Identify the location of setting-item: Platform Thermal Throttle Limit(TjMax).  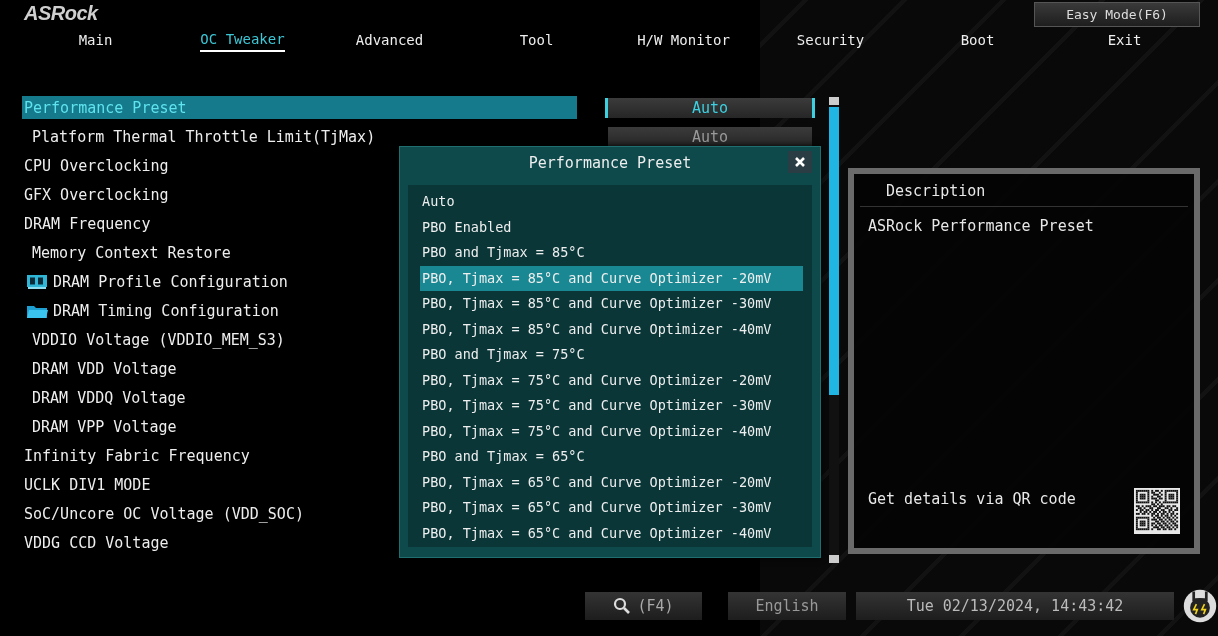
(299, 136).